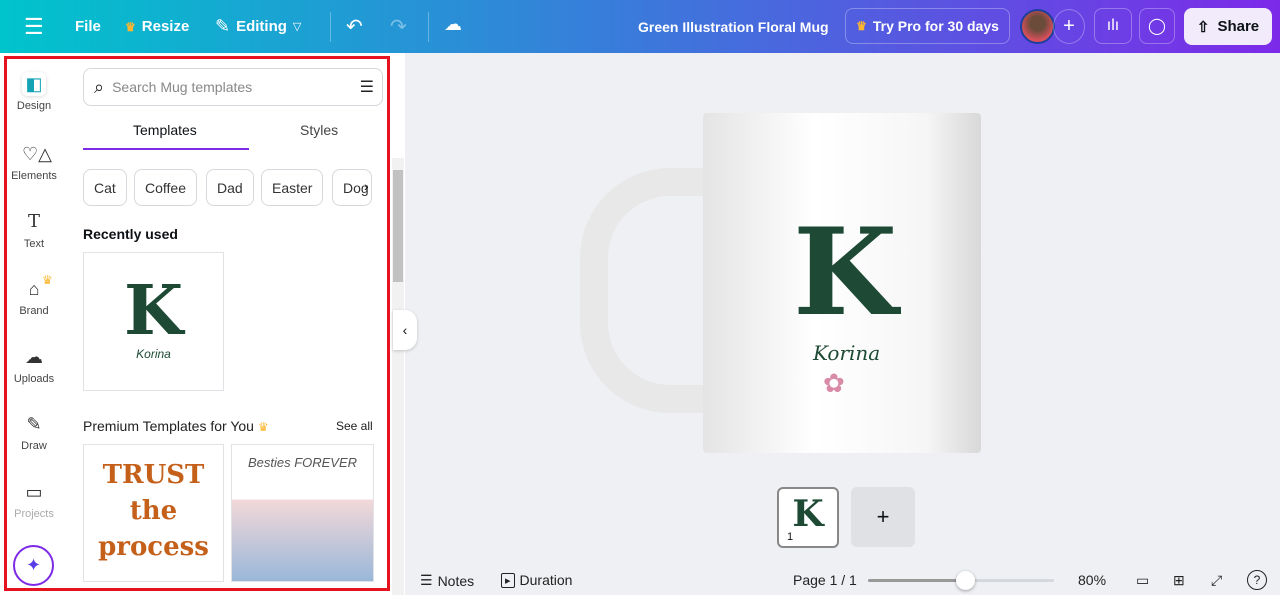 This screenshot has height=595, width=1280. I want to click on redo-icon: ↷, so click(398, 26).